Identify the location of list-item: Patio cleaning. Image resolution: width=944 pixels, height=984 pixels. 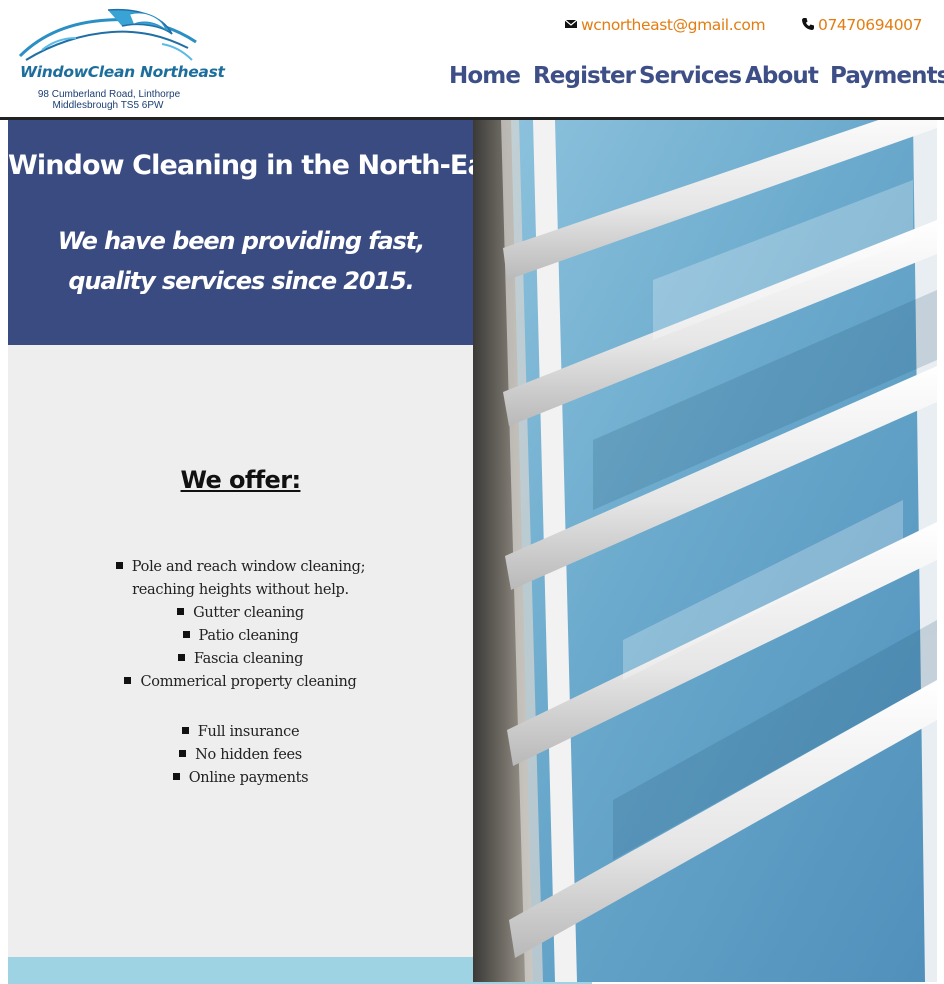
(240, 636).